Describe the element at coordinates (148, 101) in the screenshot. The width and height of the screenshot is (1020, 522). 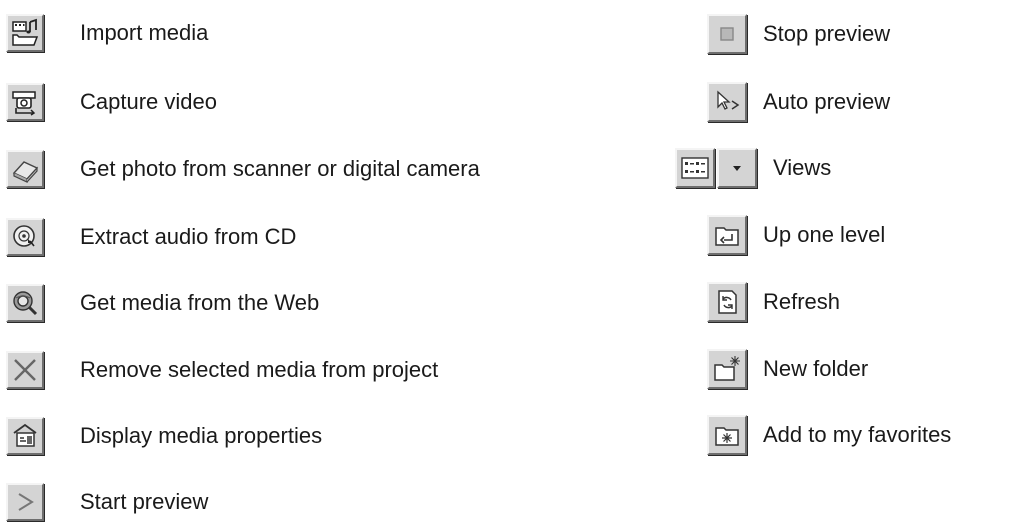
I see `legend-label: Capture video` at that location.